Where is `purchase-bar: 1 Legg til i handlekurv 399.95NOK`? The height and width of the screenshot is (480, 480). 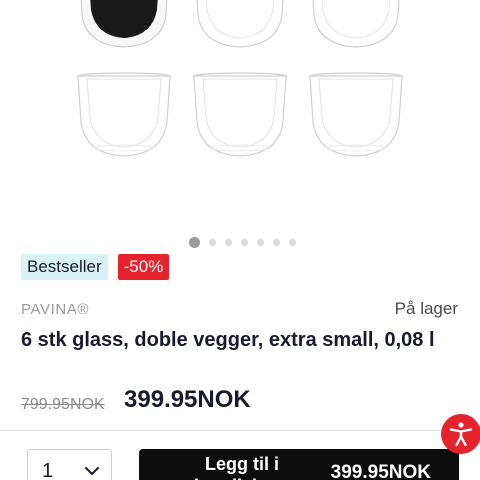 purchase-bar: 1 Legg til i handlekurv 399.95NOK is located at coordinates (240, 455).